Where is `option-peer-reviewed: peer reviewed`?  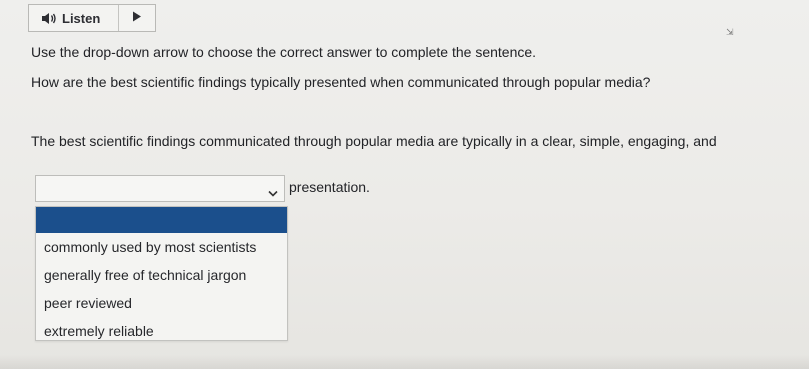
option-peer-reviewed: peer reviewed is located at coordinates (161, 303).